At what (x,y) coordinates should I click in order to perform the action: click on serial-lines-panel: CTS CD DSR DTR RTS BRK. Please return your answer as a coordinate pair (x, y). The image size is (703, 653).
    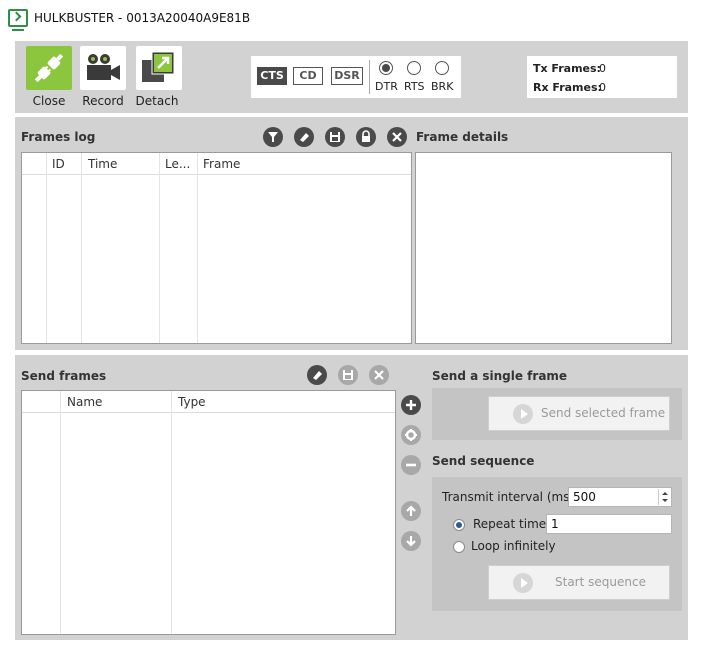
    Looking at the image, I should click on (356, 77).